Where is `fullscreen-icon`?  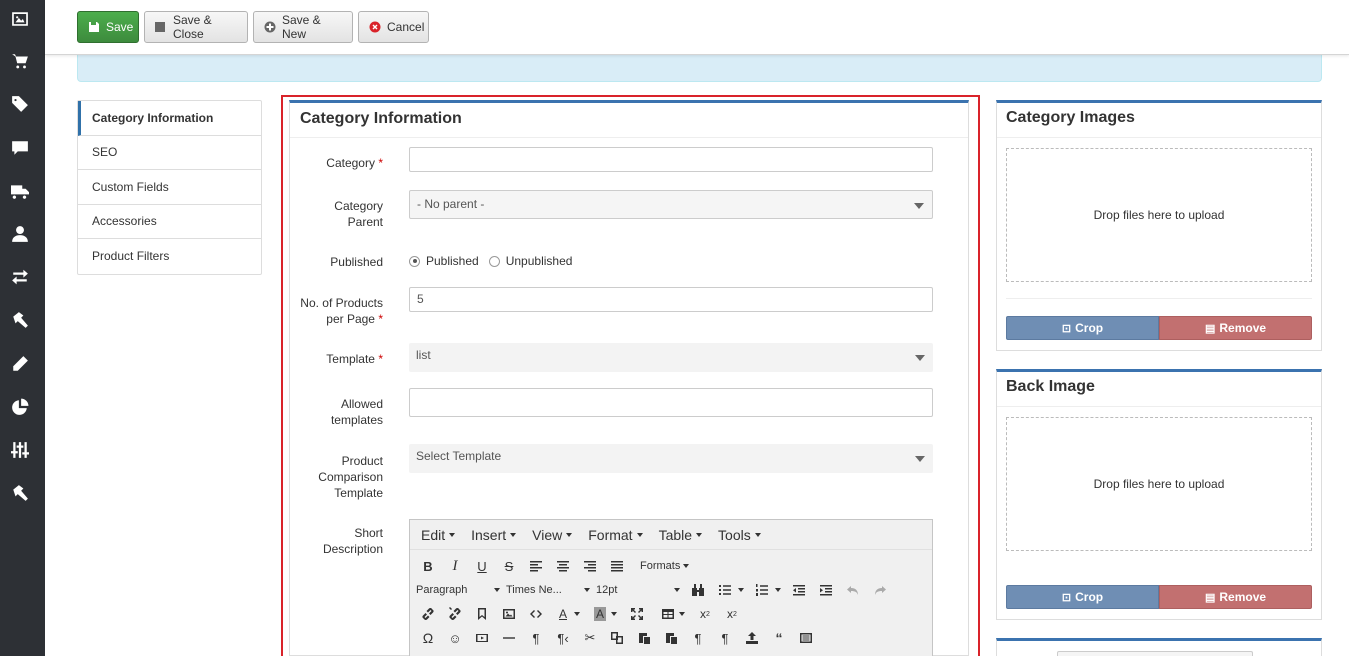
fullscreen-icon is located at coordinates (637, 614).